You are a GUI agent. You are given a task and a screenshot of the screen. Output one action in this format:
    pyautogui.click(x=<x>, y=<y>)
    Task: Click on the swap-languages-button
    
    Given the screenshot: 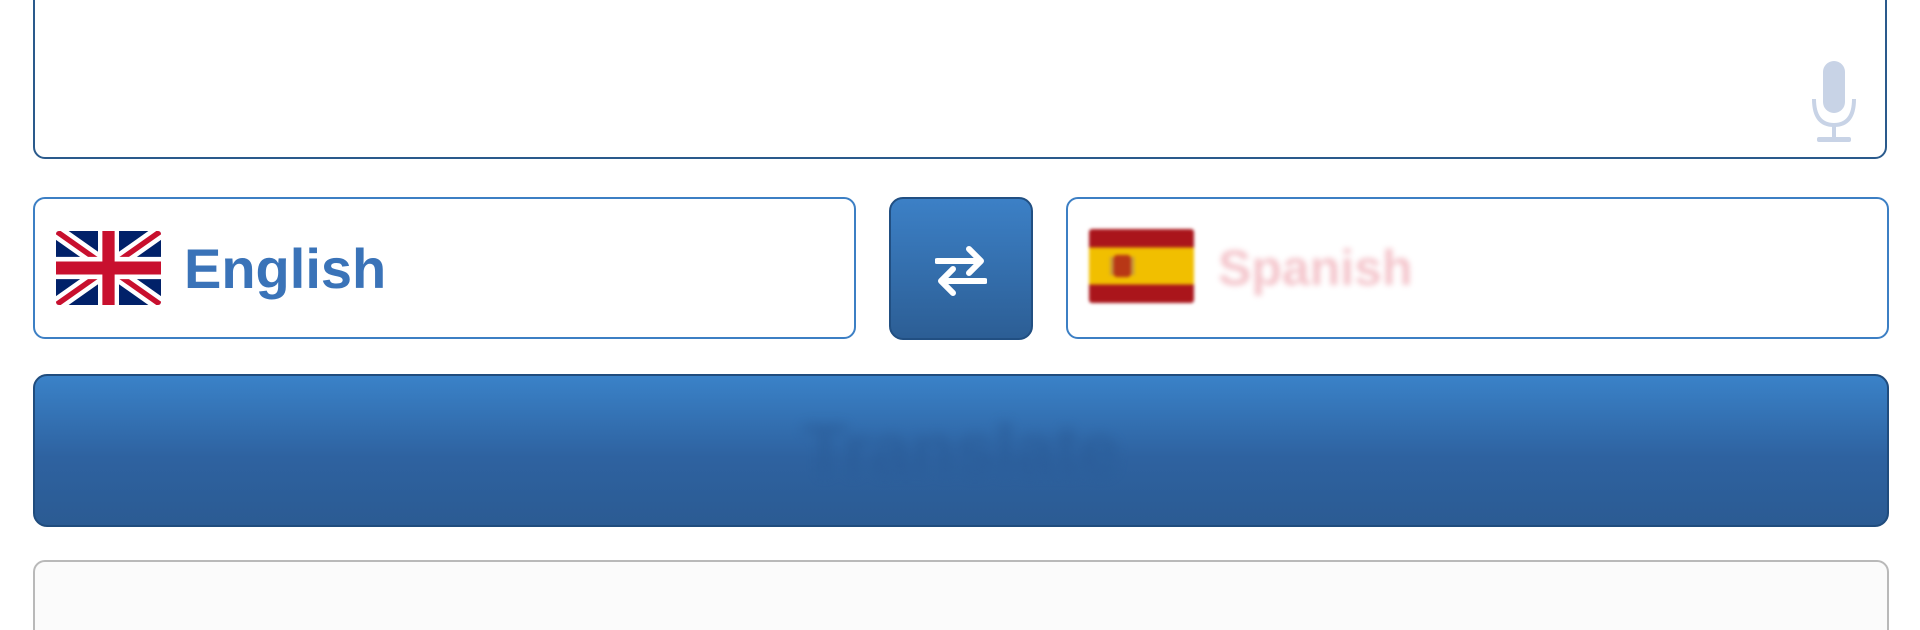 What is the action you would take?
    pyautogui.click(x=961, y=268)
    